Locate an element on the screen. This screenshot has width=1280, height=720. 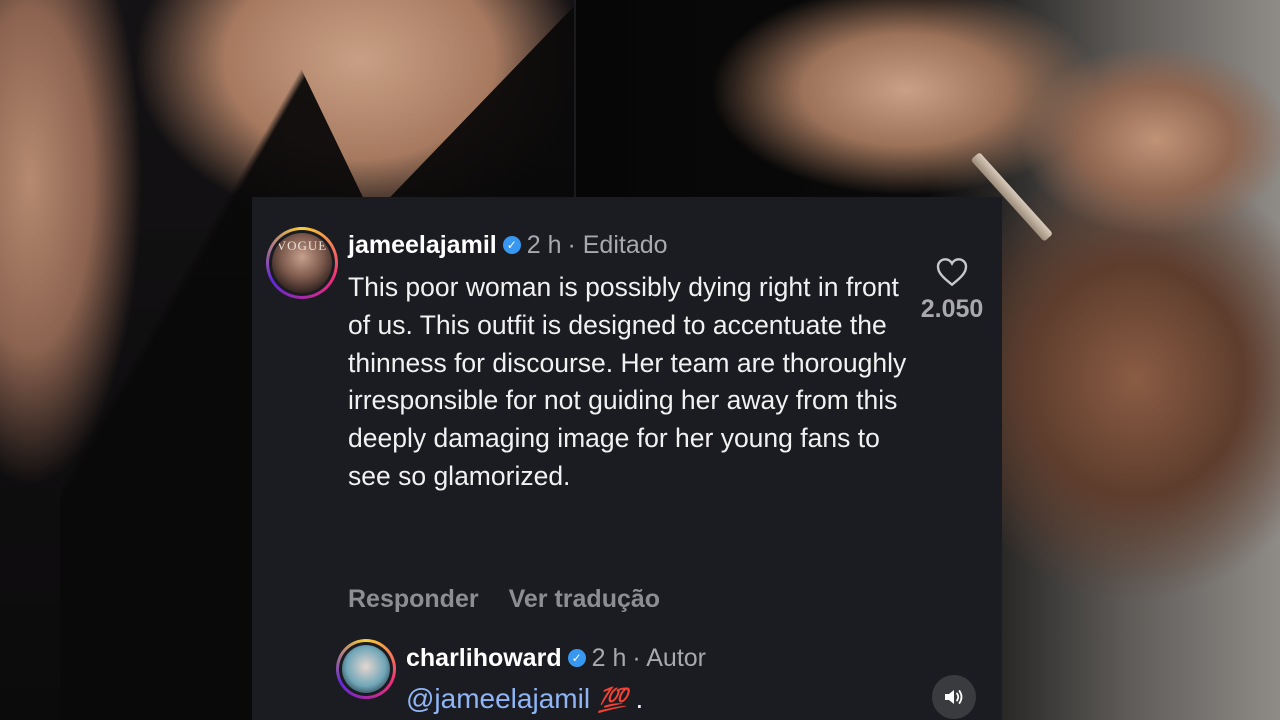
vogue-logo: VOGUE is located at coordinates (302, 245).